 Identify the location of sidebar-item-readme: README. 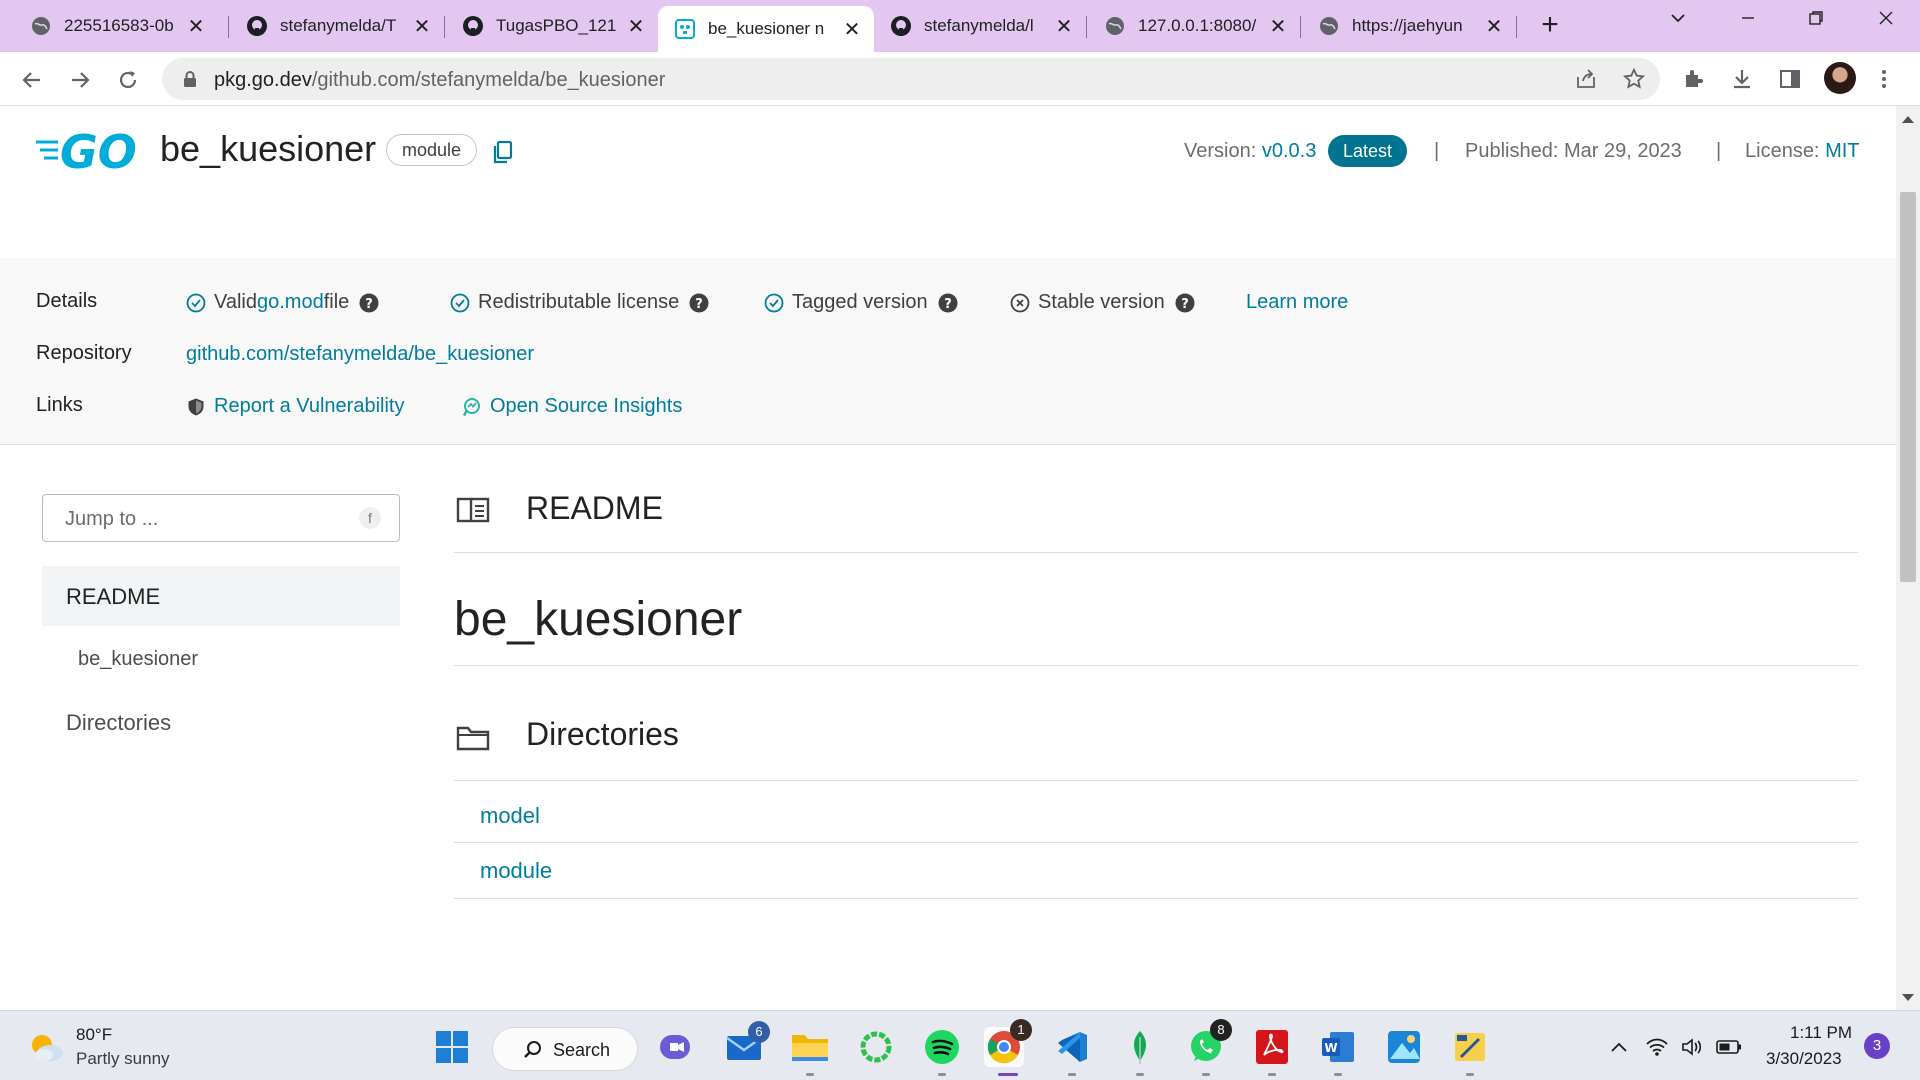
(221, 596).